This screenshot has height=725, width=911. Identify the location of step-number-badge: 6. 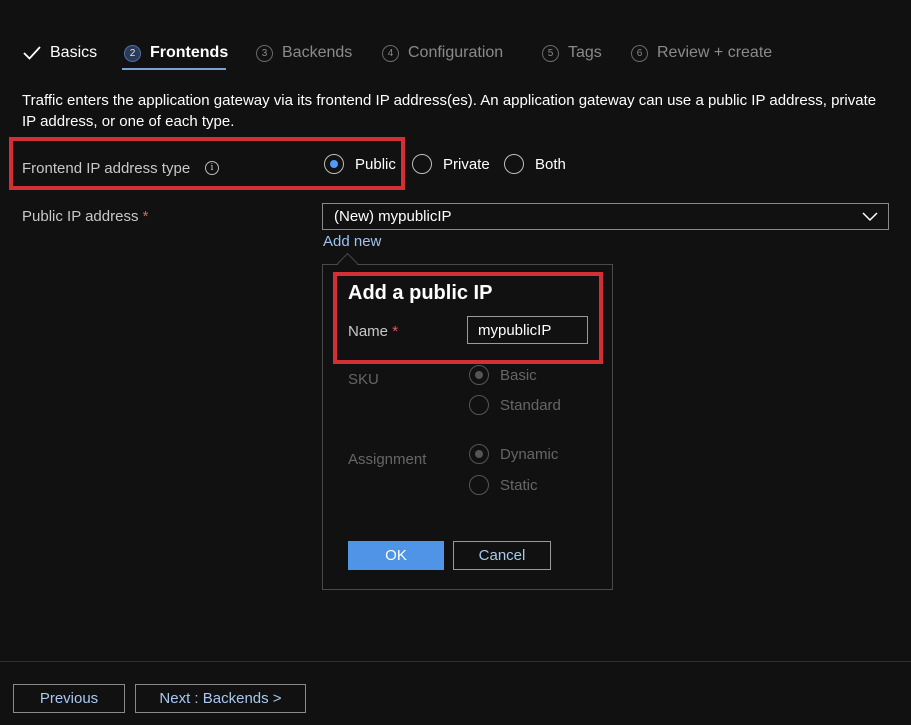
(639, 53).